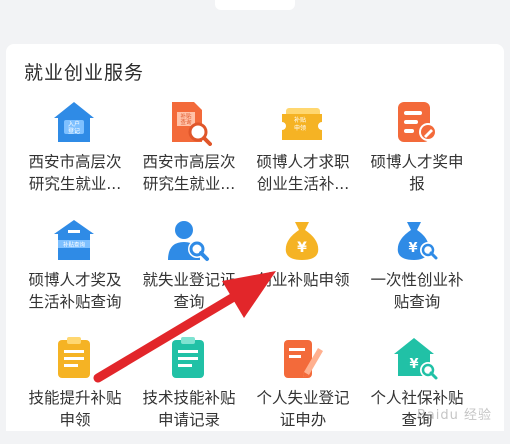  I want to click on service-label: 就失业登记证 查询, so click(189, 291).